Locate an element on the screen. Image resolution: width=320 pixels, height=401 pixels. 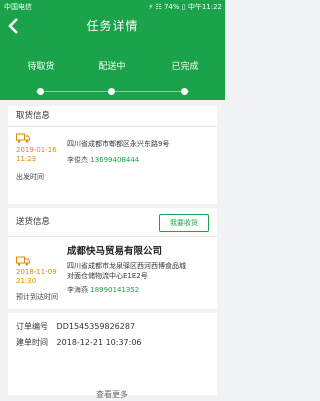
progress-dot-pending is located at coordinates (40, 91).